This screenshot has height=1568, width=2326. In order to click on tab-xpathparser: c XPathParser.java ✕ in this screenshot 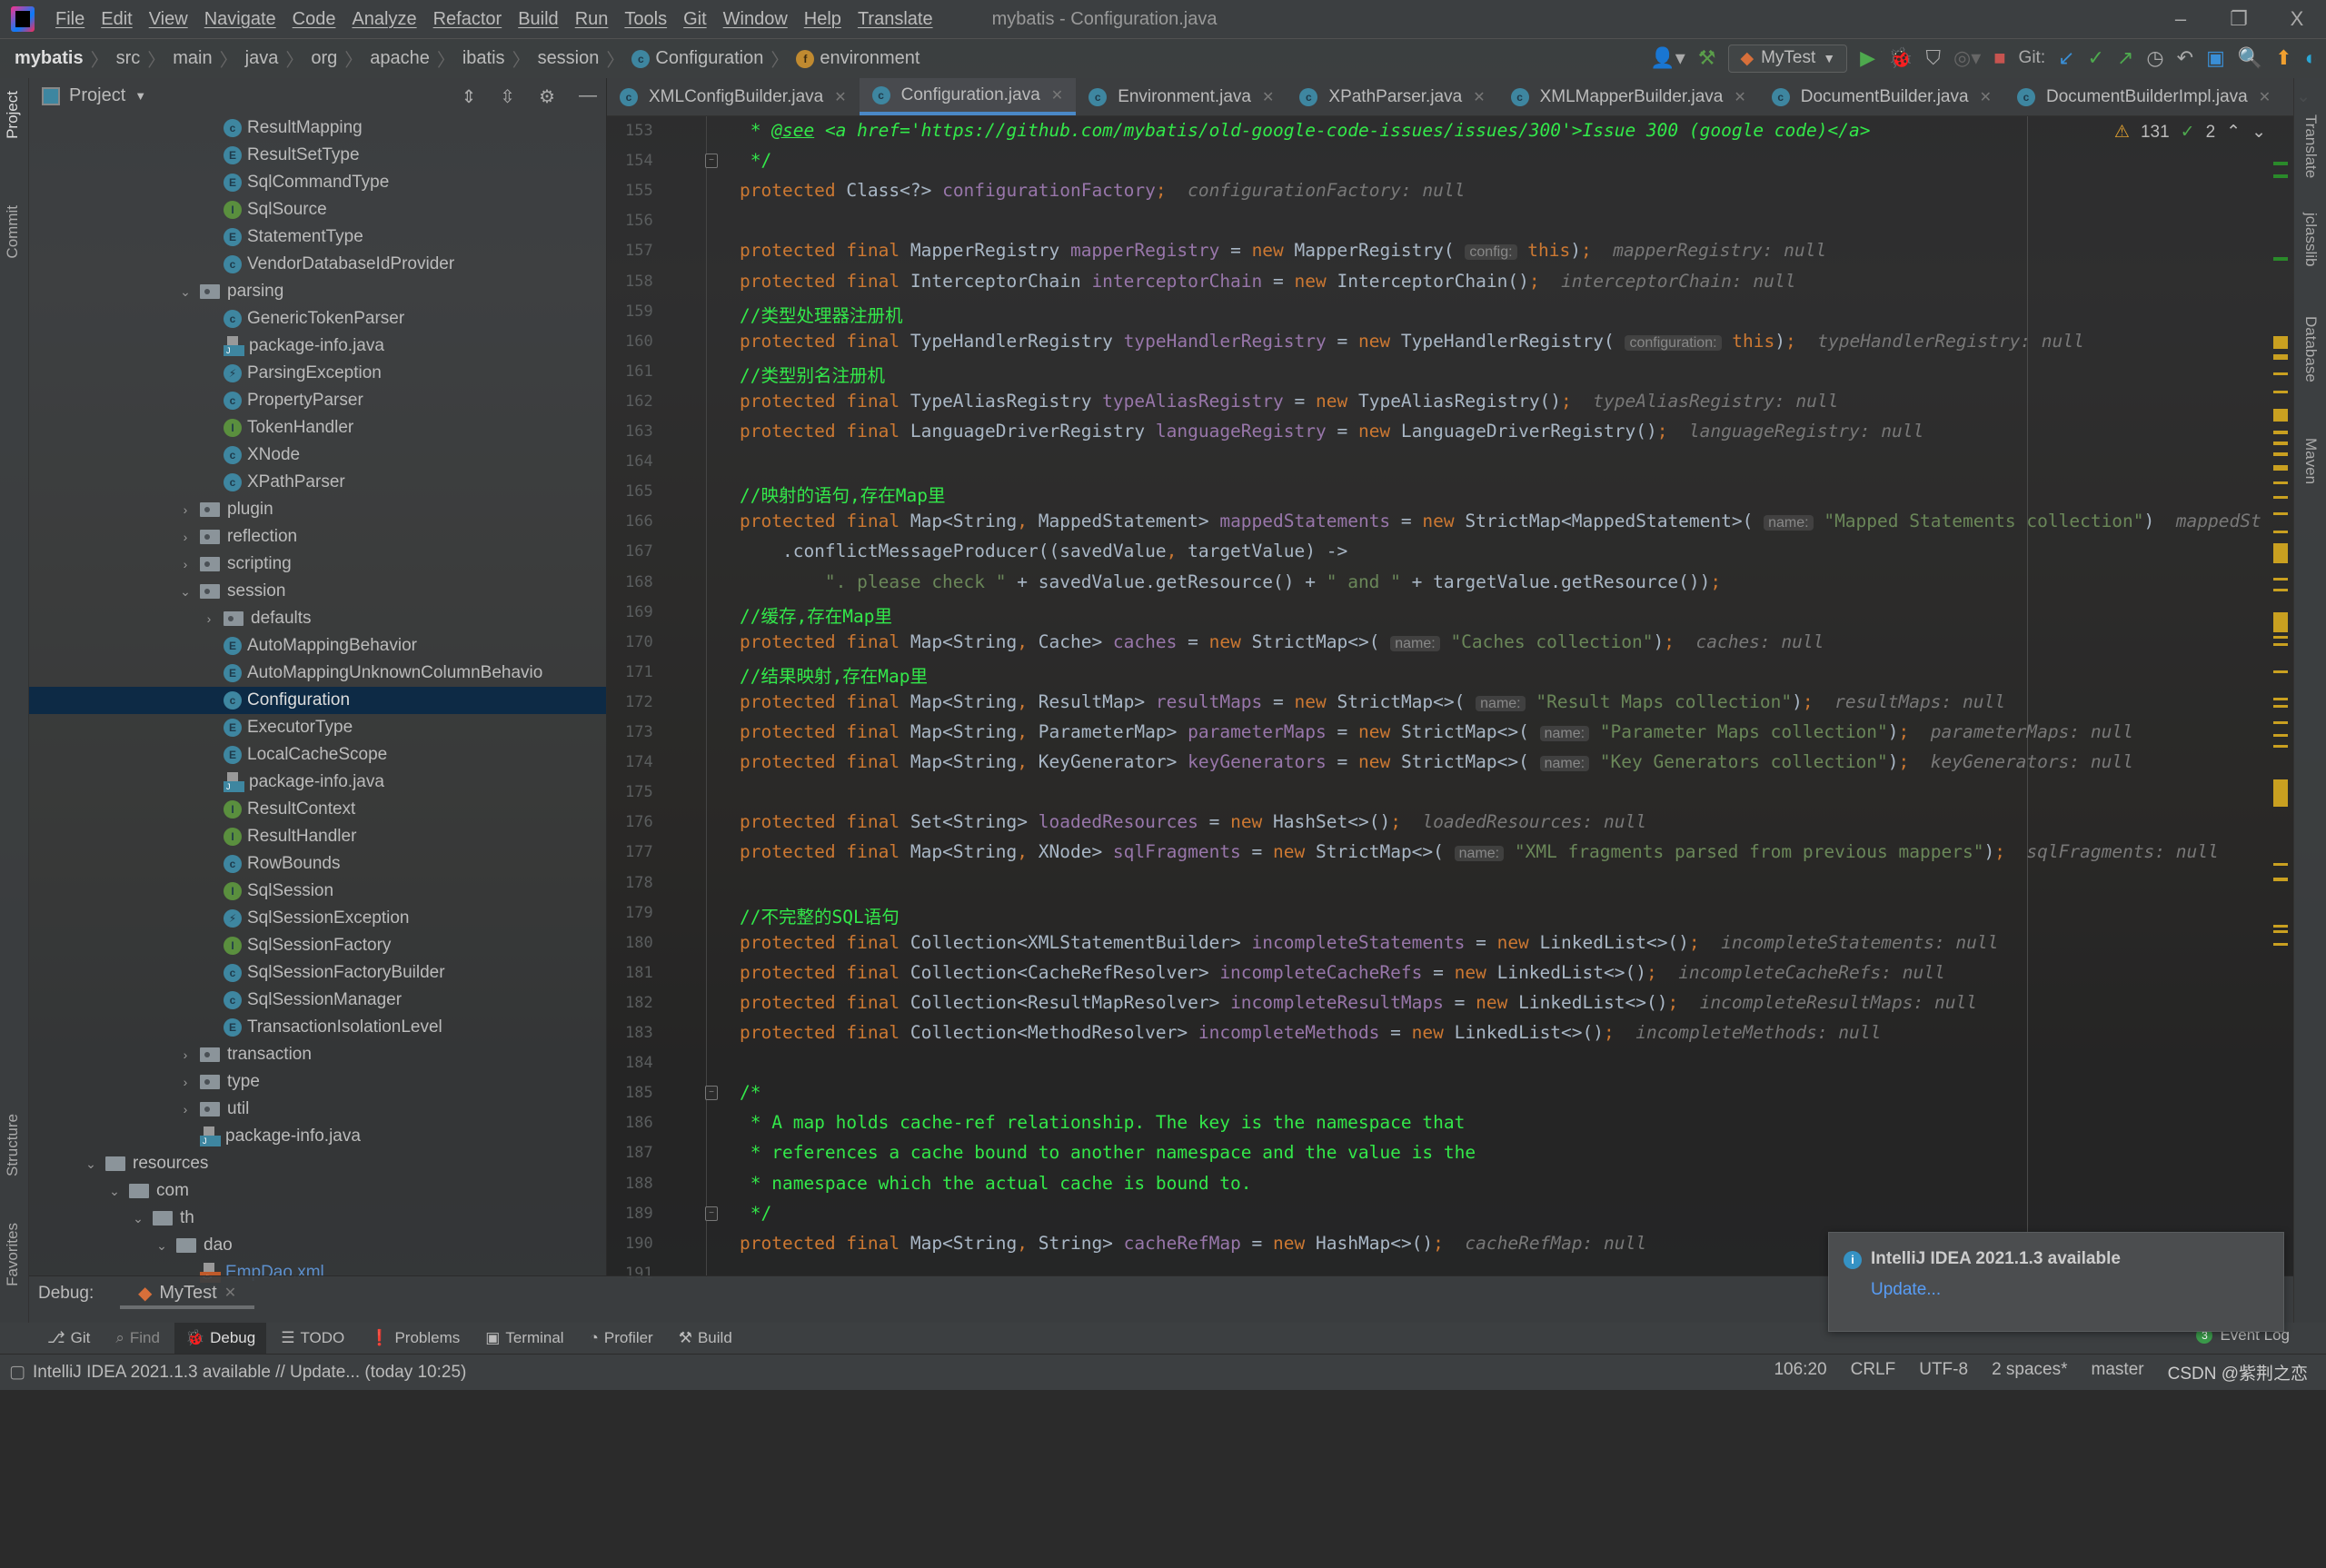, I will do `click(1392, 96)`.